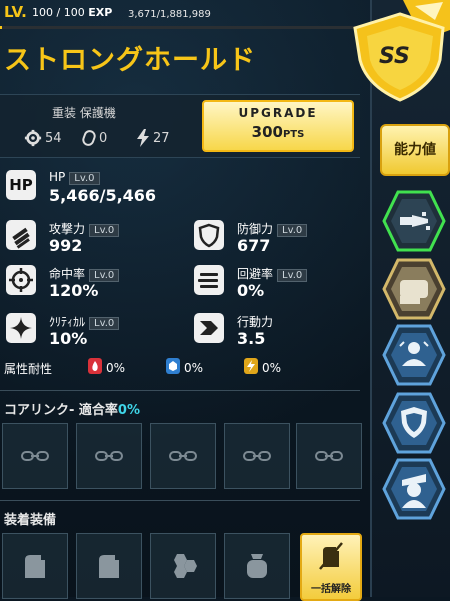 The height and width of the screenshot is (601, 450). I want to click on weight-stat: 0, so click(94, 138).